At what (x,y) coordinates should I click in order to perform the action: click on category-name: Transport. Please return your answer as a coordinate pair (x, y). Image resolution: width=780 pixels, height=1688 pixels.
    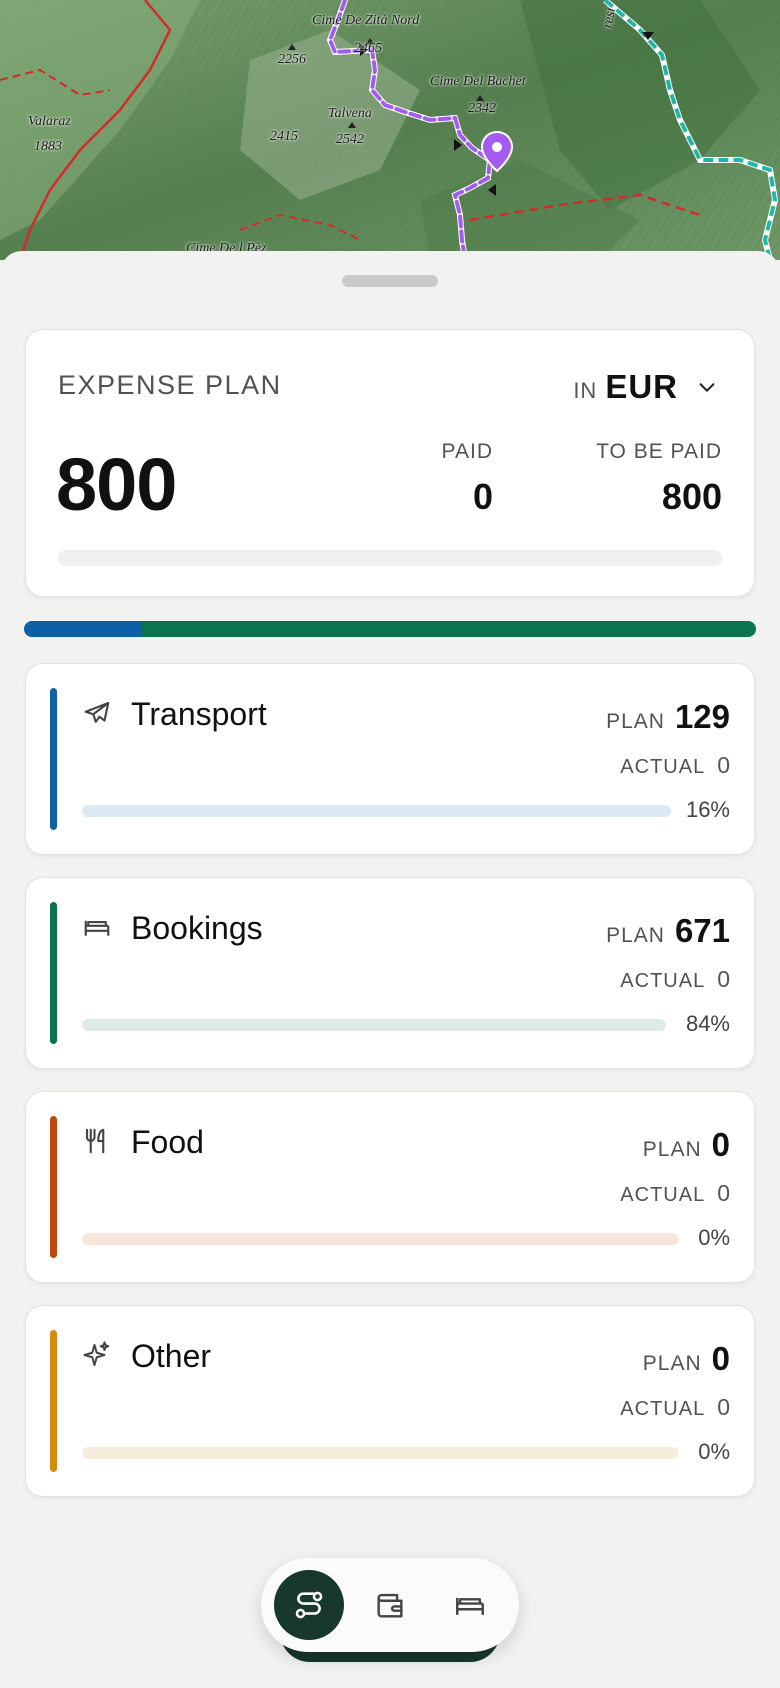
    Looking at the image, I should click on (199, 714).